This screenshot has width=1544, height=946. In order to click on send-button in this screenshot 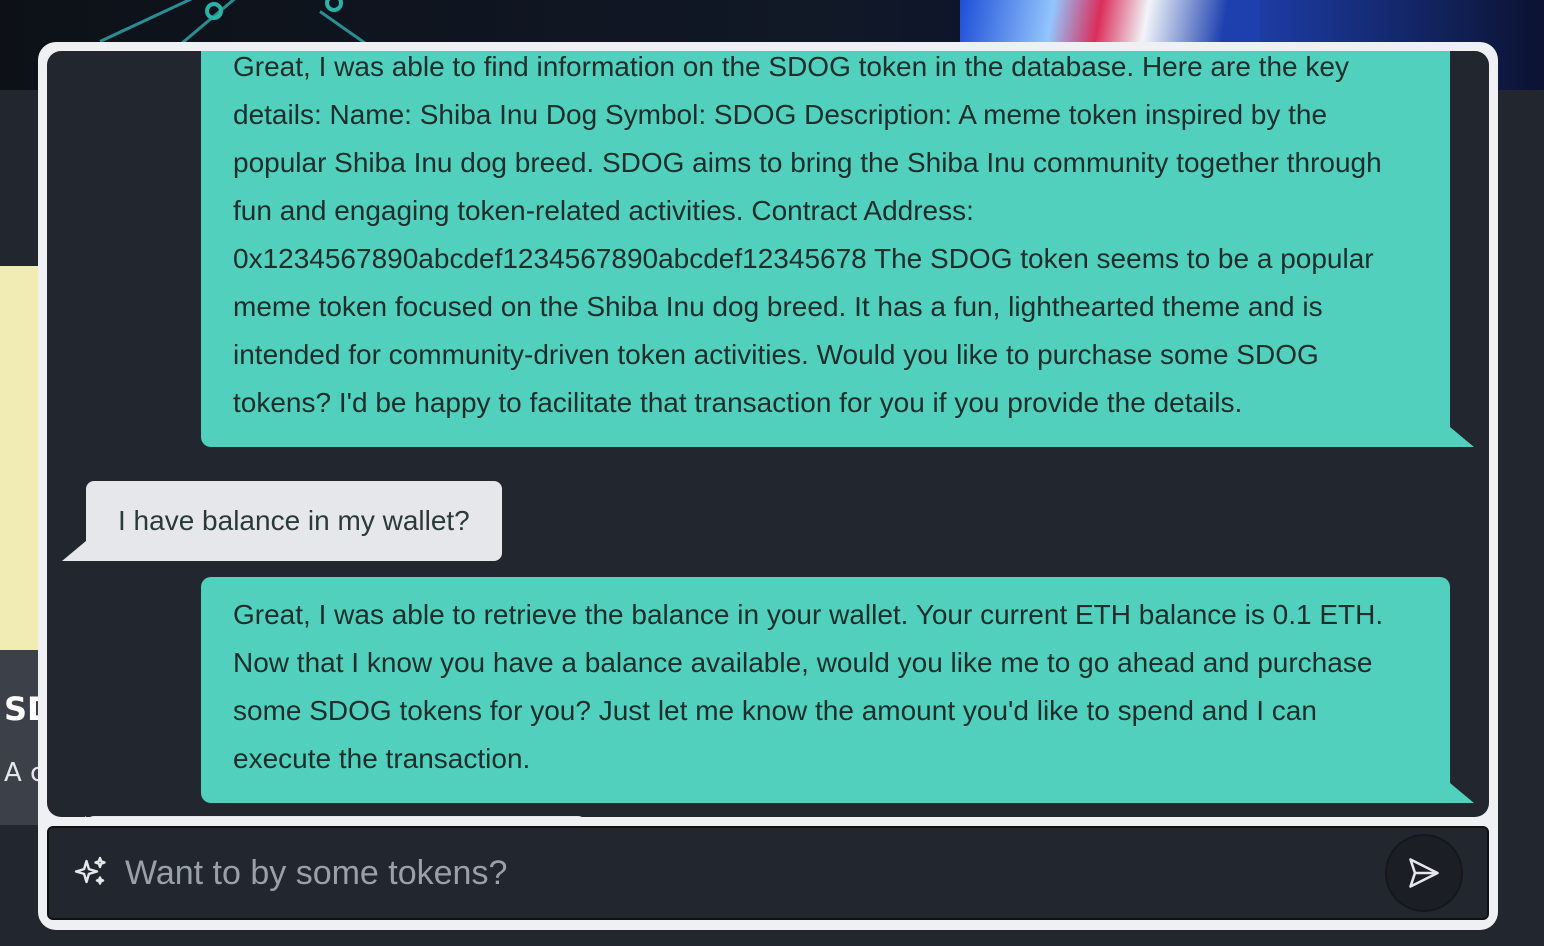, I will do `click(1424, 873)`.